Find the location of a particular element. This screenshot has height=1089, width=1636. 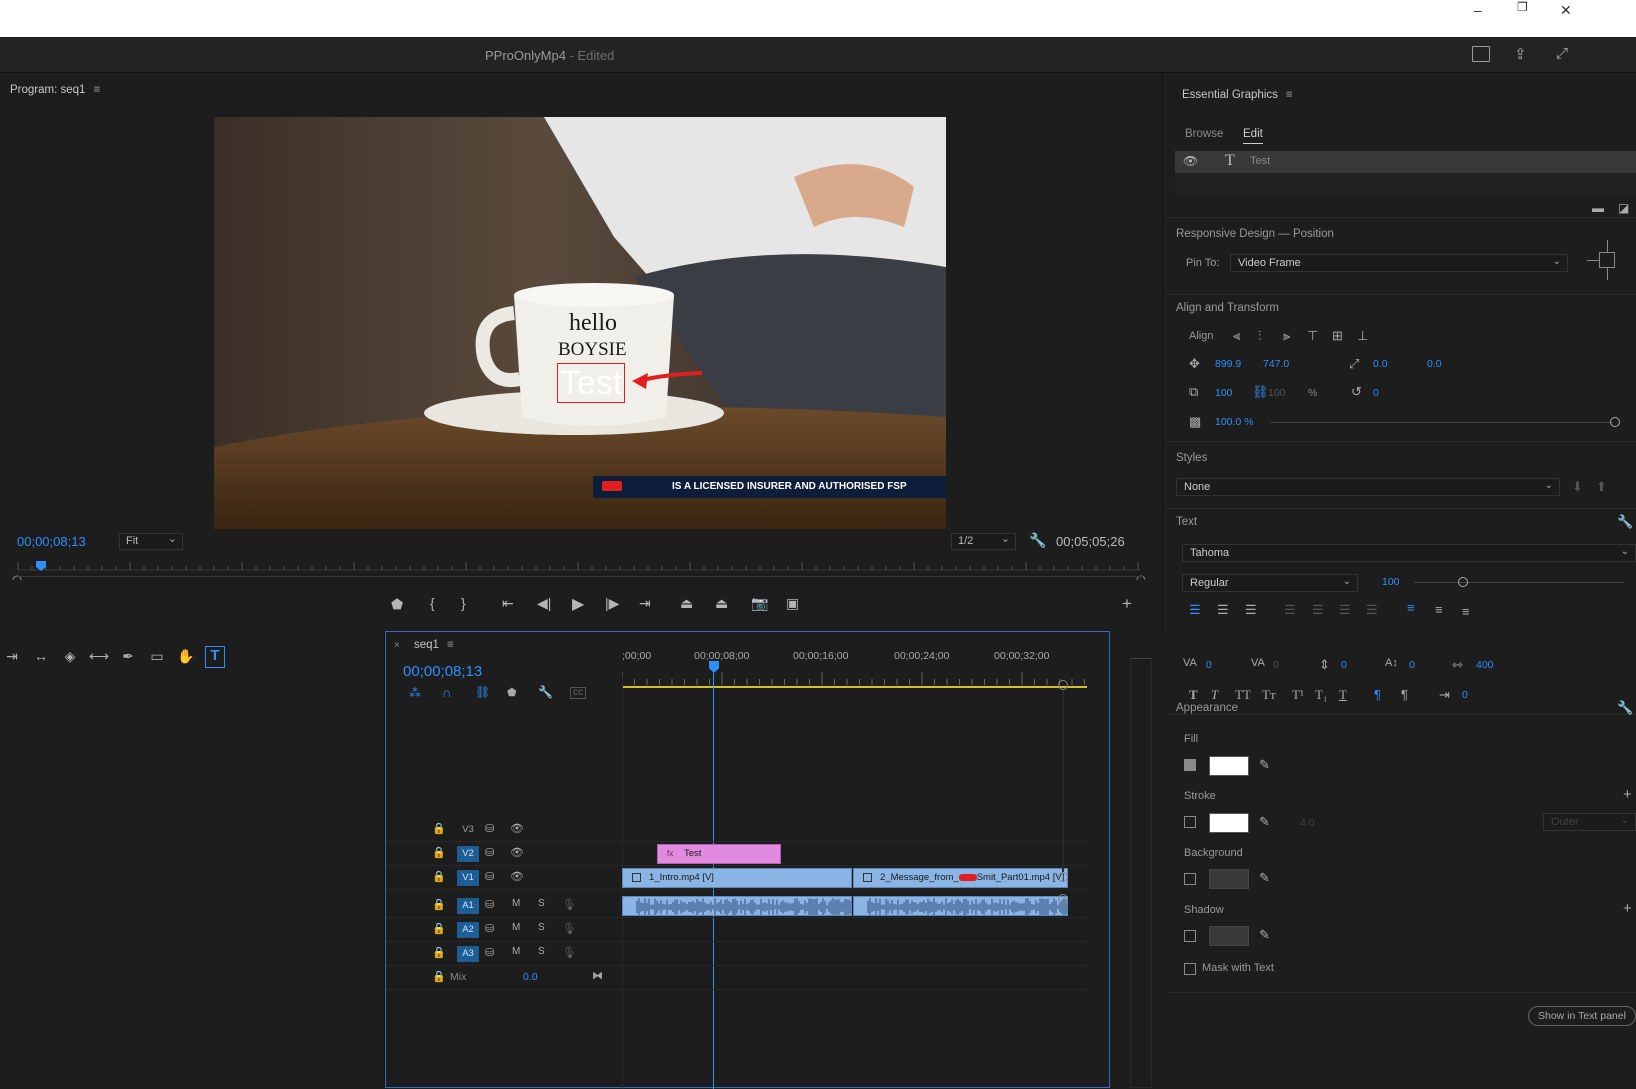

mark-in-icon: { is located at coordinates (432, 603).